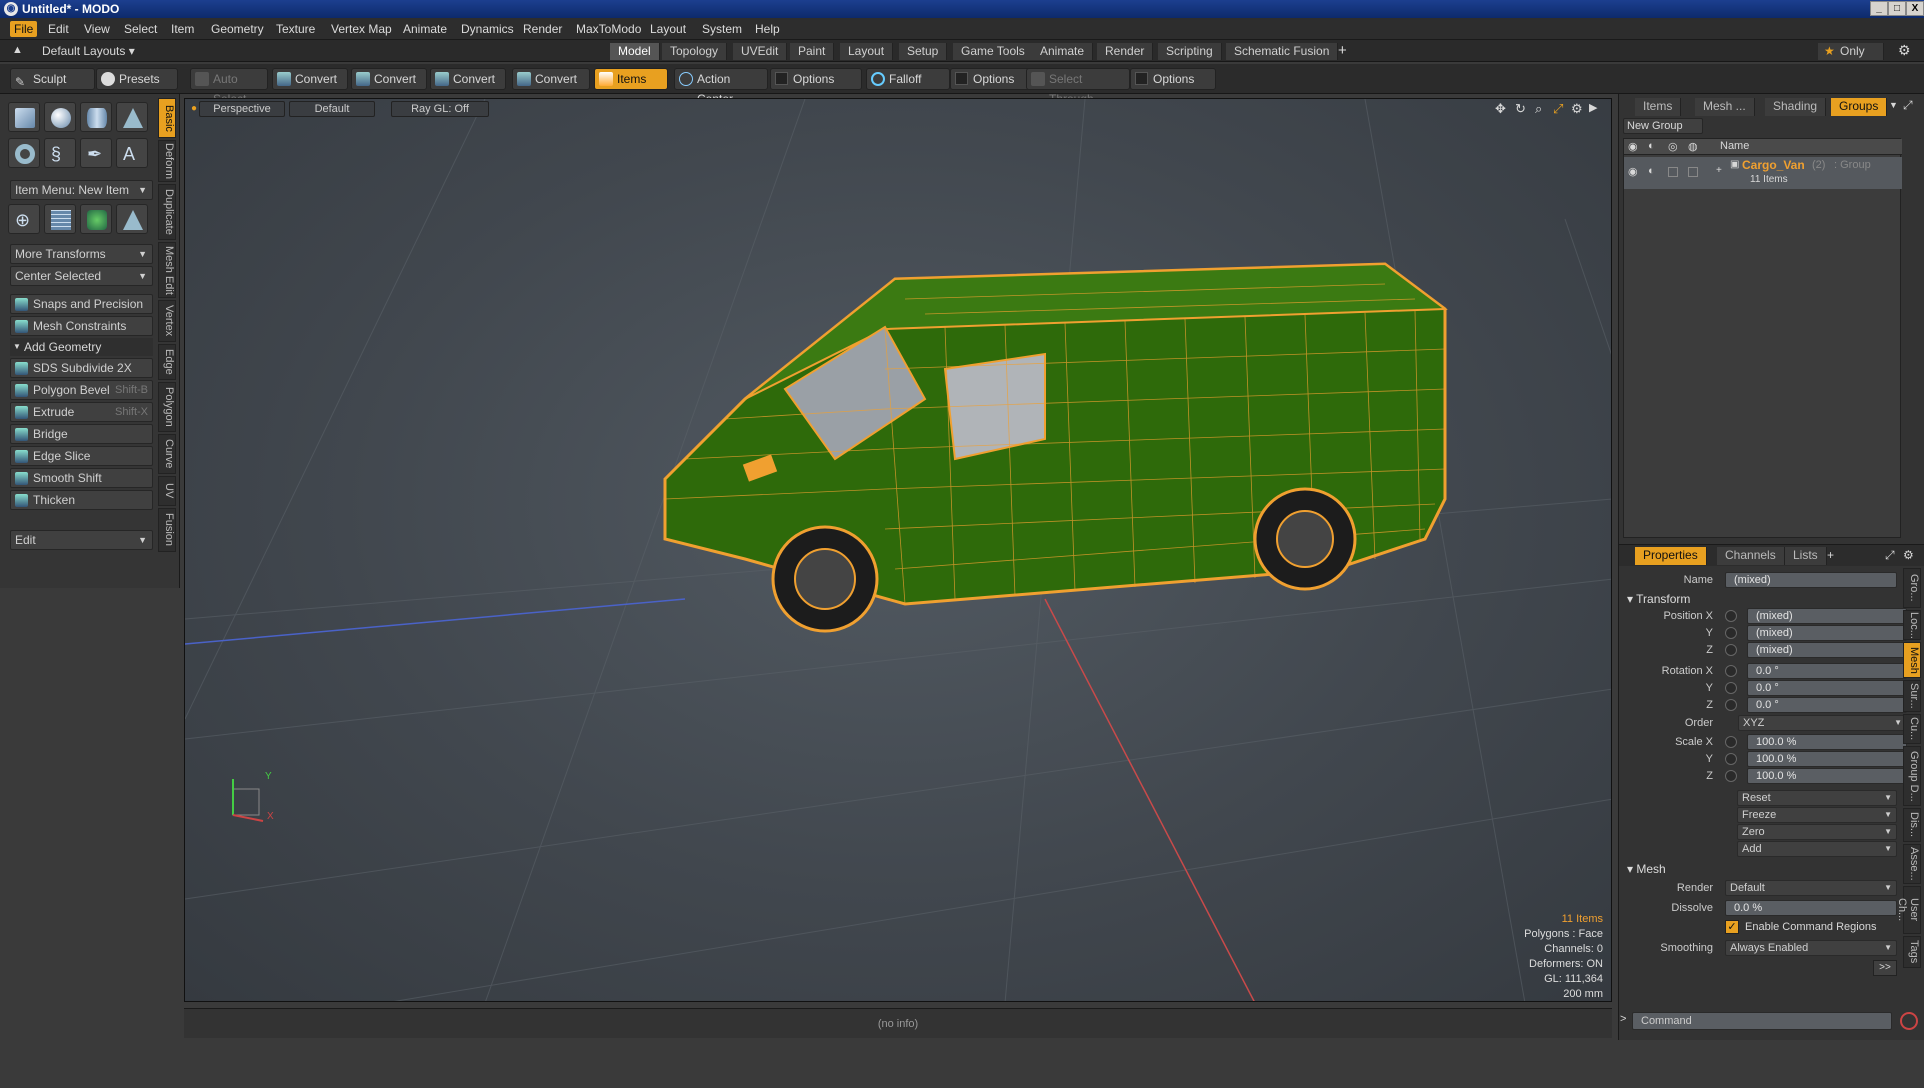 Image resolution: width=1924 pixels, height=1088 pixels. Describe the element at coordinates (81, 276) in the screenshot. I see `center-selected-dropdown: Center Selected ▼` at that location.